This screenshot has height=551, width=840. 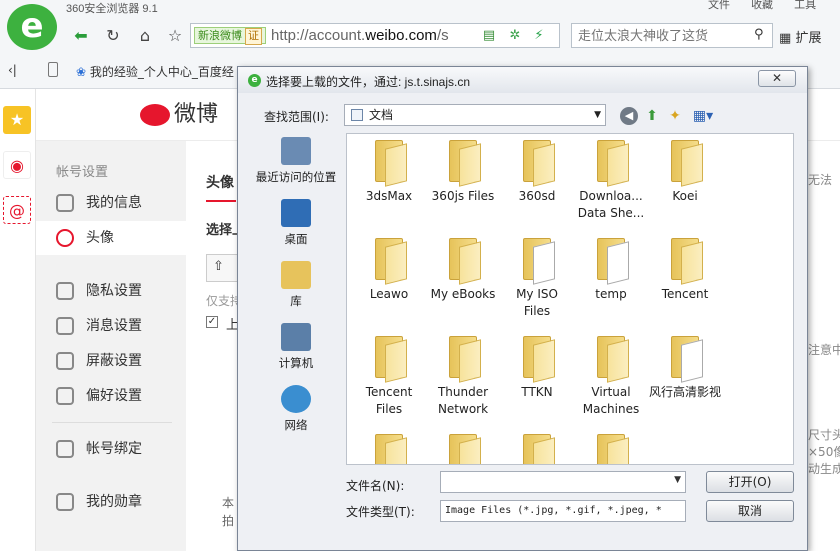 I want to click on place-recent: 最近访问的位置, so click(x=296, y=161).